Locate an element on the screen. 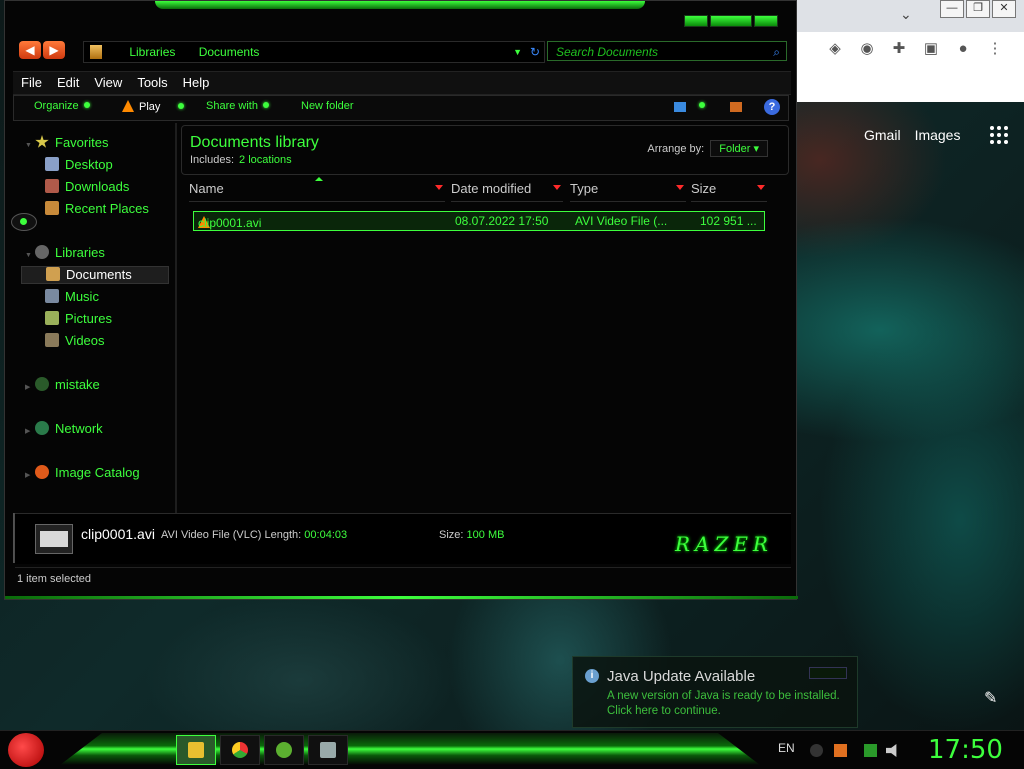  menu-help: Help is located at coordinates (196, 83).